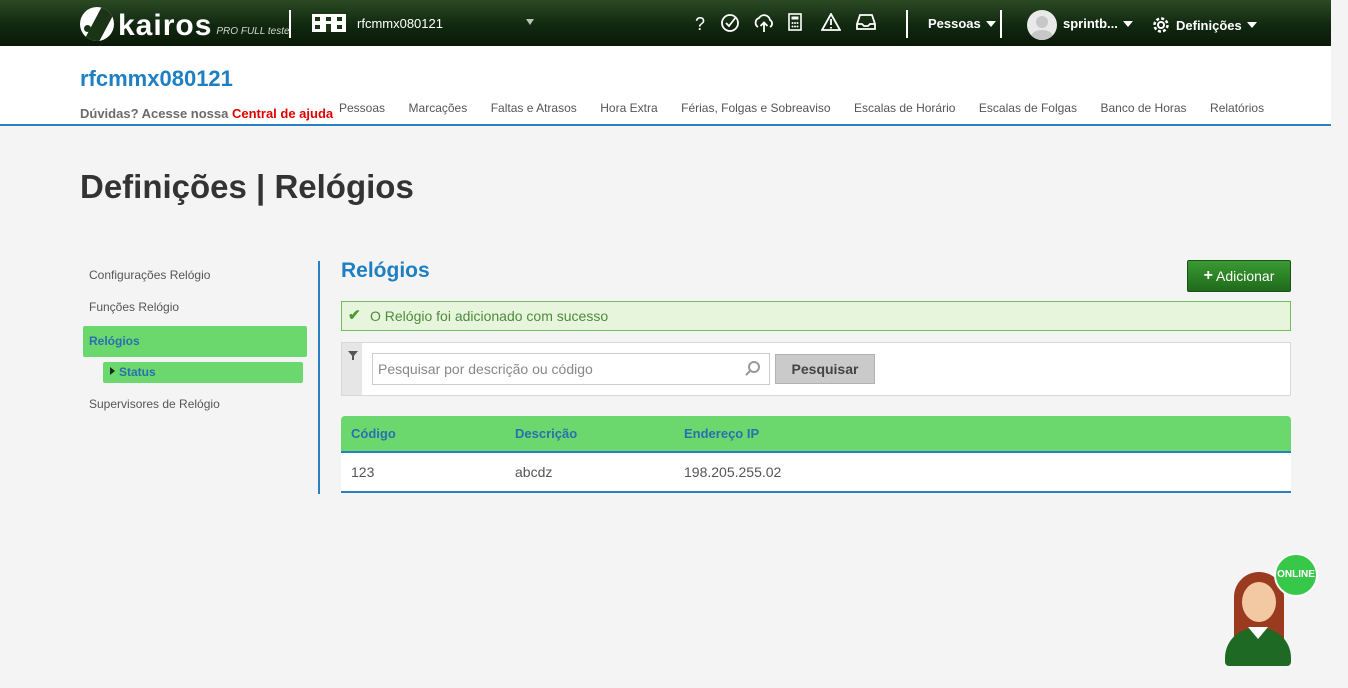 This screenshot has height=688, width=1348. I want to click on plus-icon: +, so click(1208, 275).